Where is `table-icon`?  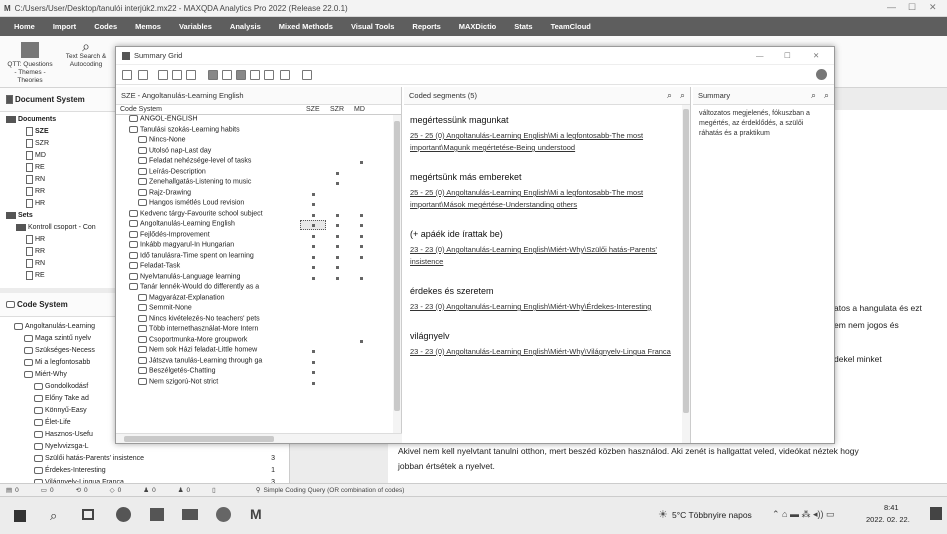
table-icon is located at coordinates (307, 75).